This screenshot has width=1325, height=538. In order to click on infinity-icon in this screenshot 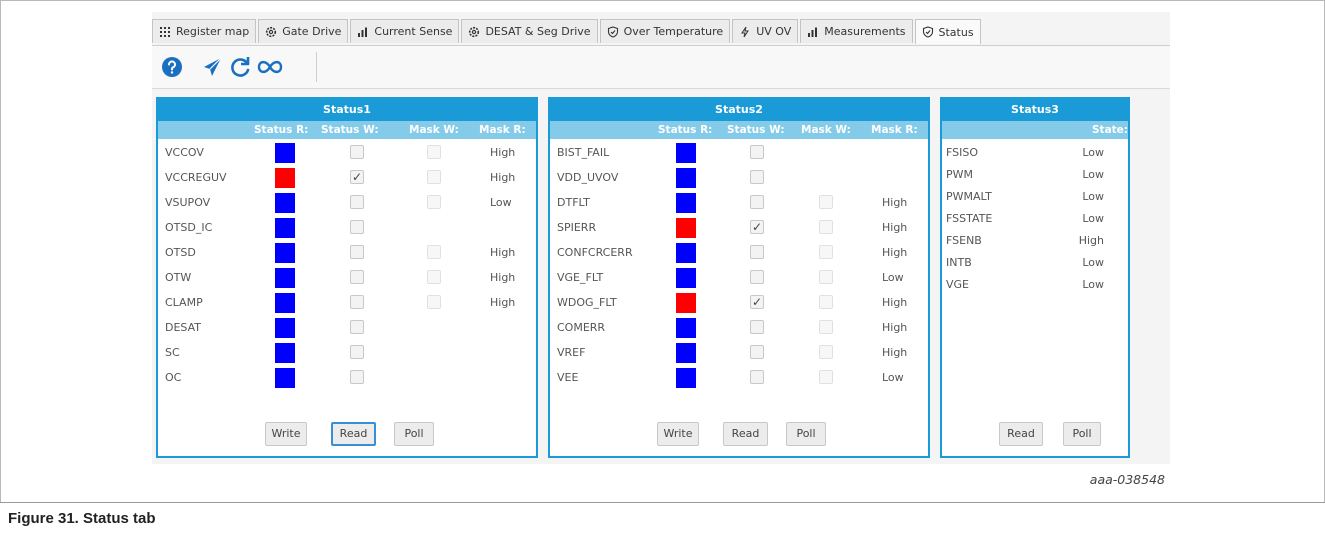, I will do `click(270, 67)`.